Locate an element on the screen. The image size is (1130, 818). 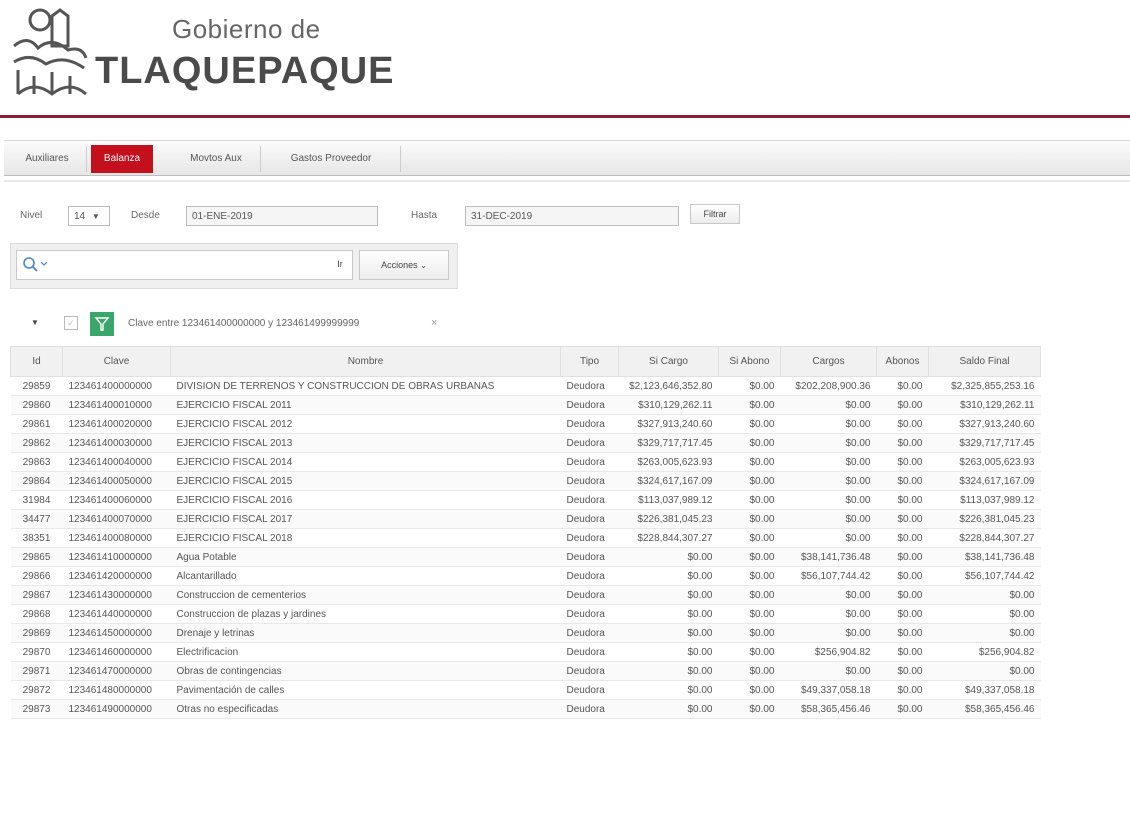
column-header-saldo-final: Saldo Final is located at coordinates (984, 361).